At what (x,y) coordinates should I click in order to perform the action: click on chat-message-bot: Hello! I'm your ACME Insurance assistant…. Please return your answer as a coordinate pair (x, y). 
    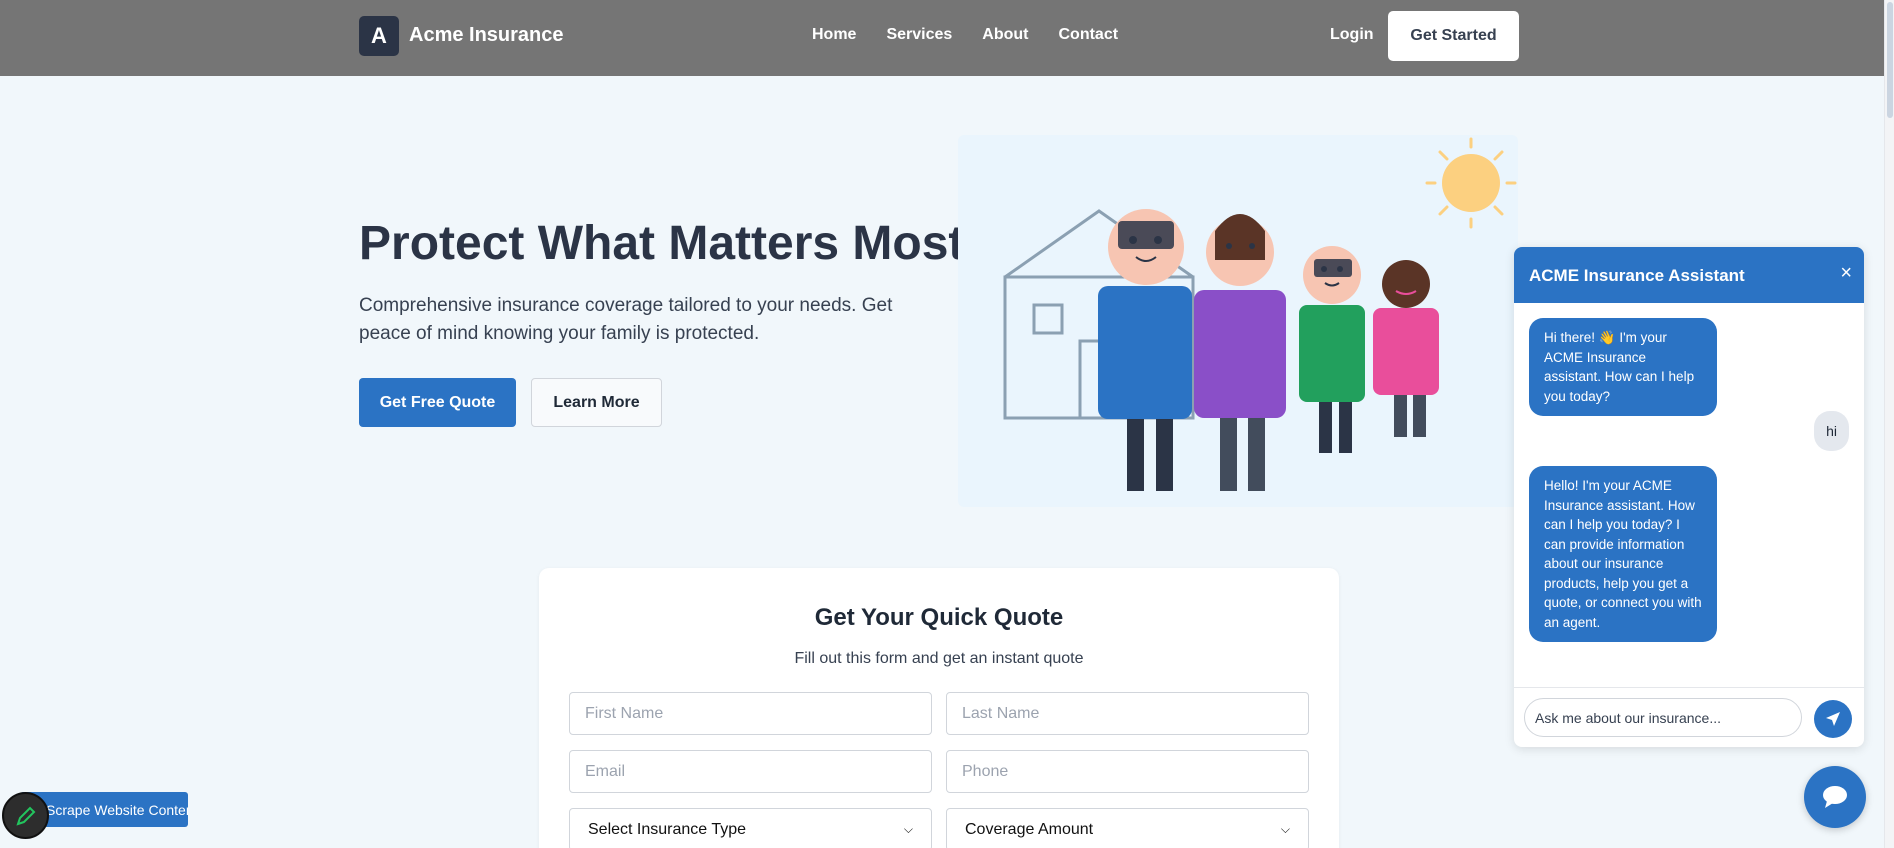
    Looking at the image, I should click on (1623, 554).